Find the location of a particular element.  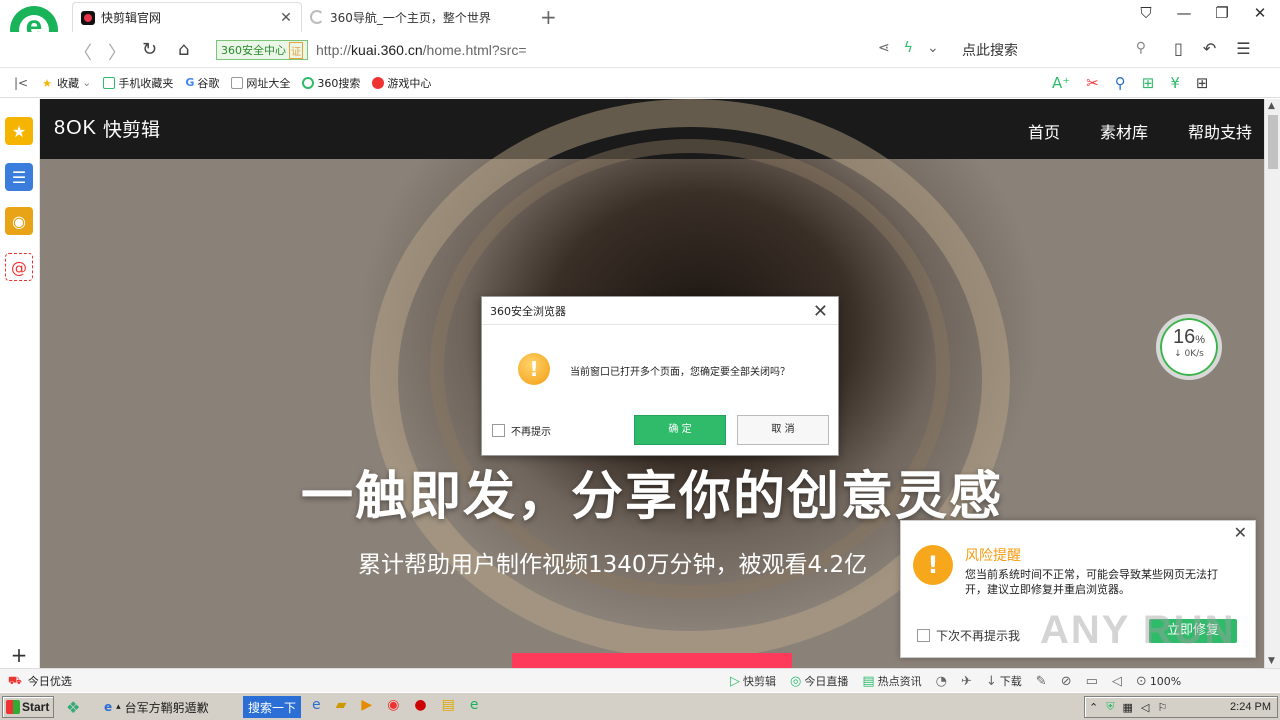

status-item-label: 今日直播 is located at coordinates (826, 681).